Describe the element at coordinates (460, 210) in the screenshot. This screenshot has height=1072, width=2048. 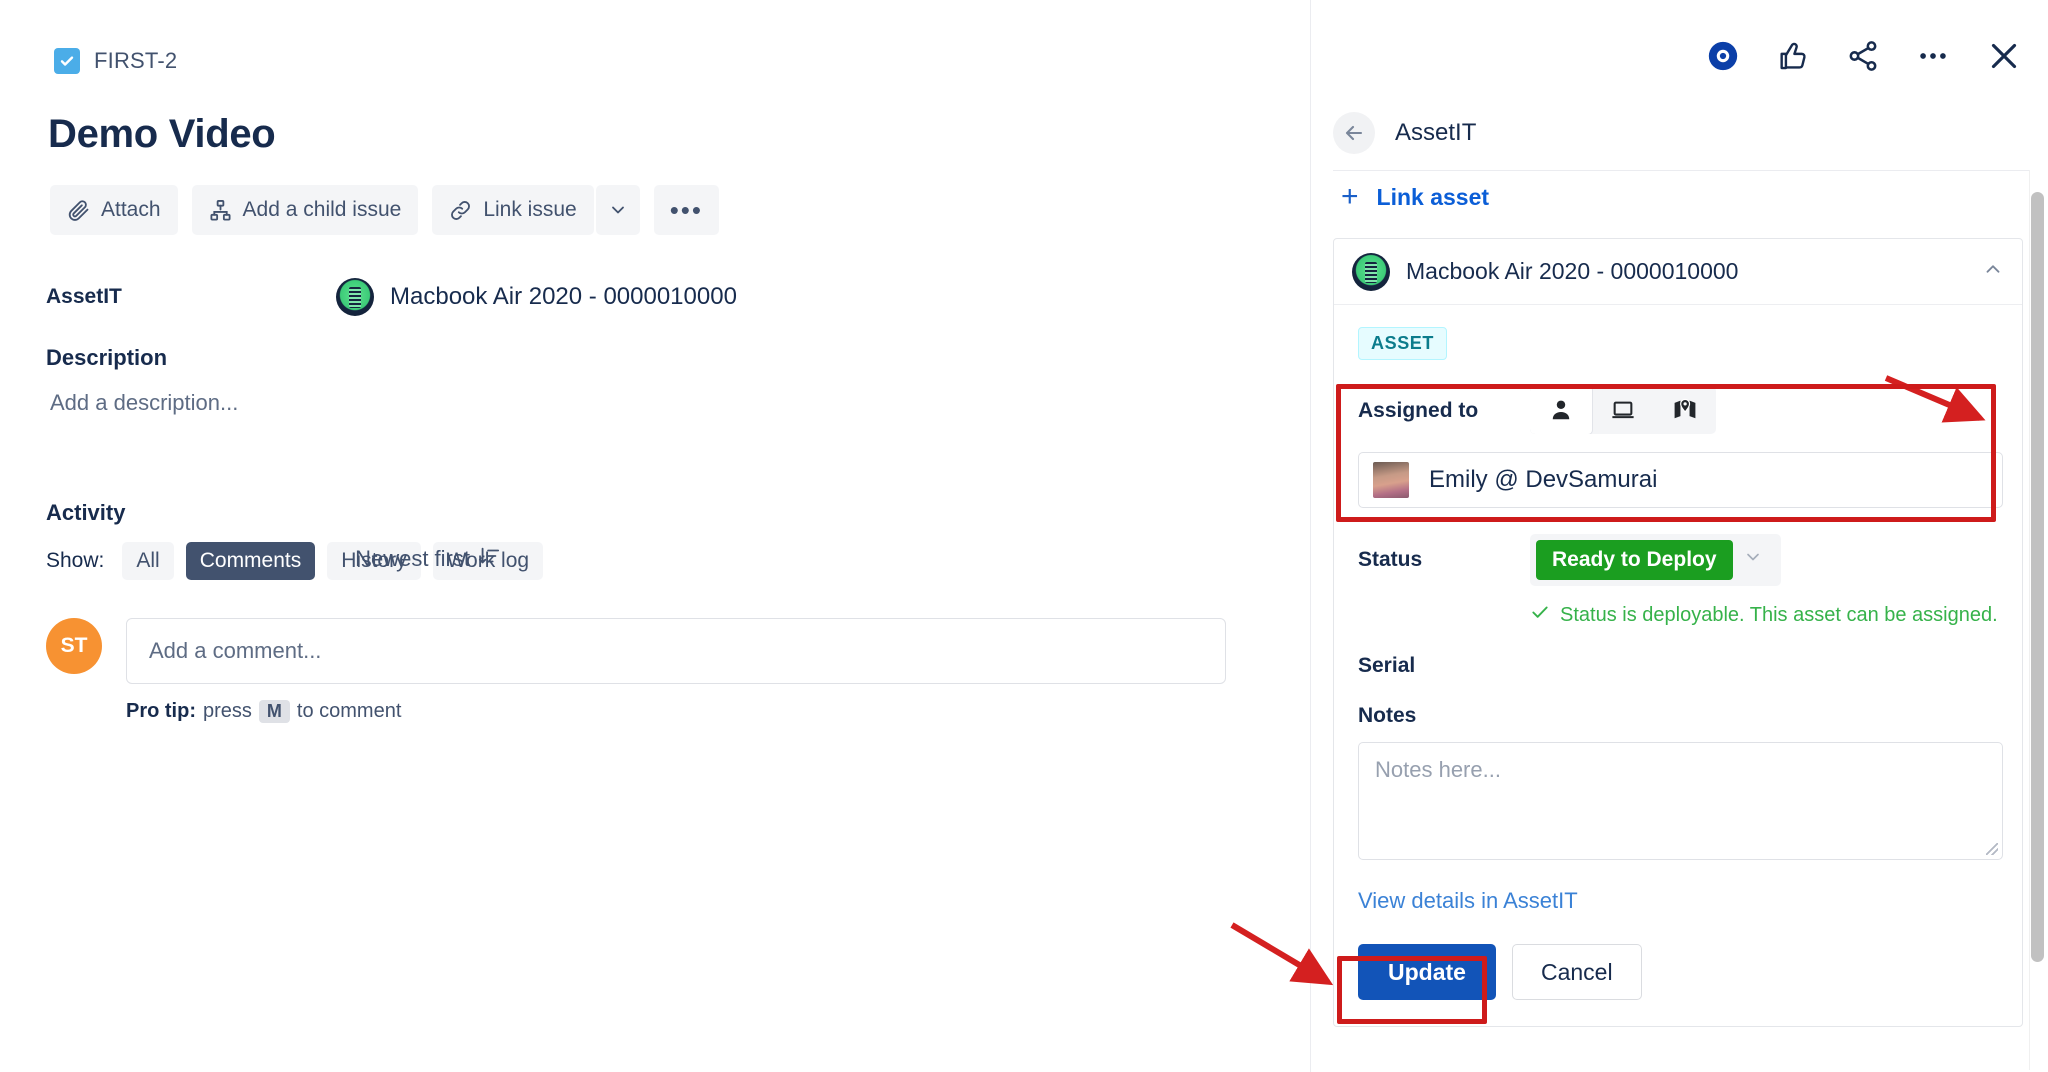
I see `link-icon` at that location.